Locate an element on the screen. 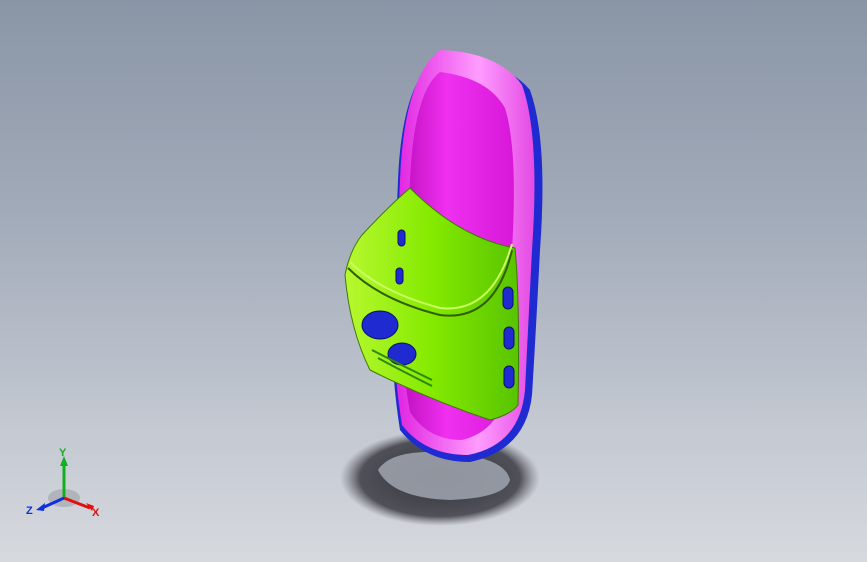  view-orientation-triad: Y X Z is located at coordinates (64, 485).